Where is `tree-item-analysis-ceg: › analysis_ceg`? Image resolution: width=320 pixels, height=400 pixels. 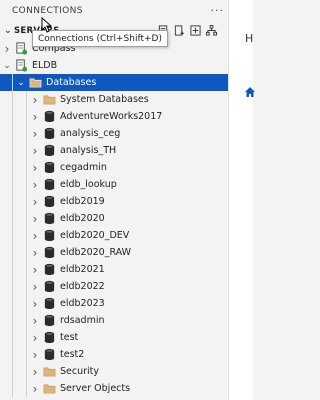
tree-item-analysis-ceg: › analysis_ceg is located at coordinates (114, 133).